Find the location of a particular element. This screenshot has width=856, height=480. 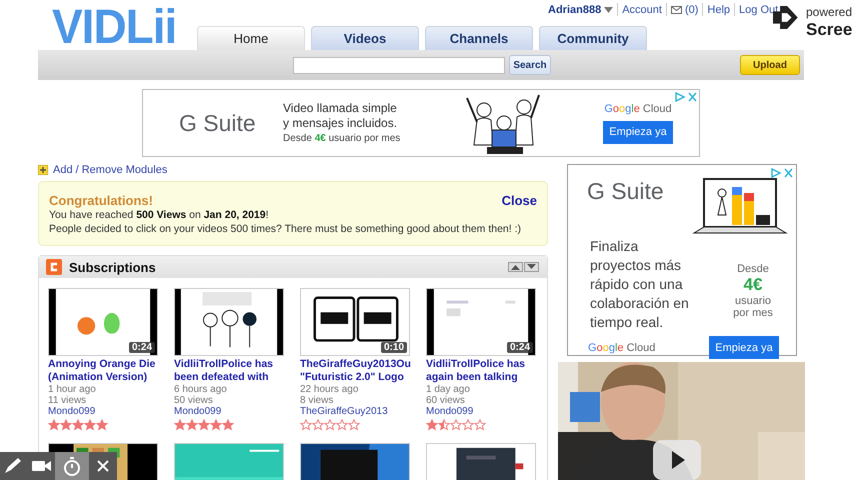

powered-label: powered is located at coordinates (829, 12).